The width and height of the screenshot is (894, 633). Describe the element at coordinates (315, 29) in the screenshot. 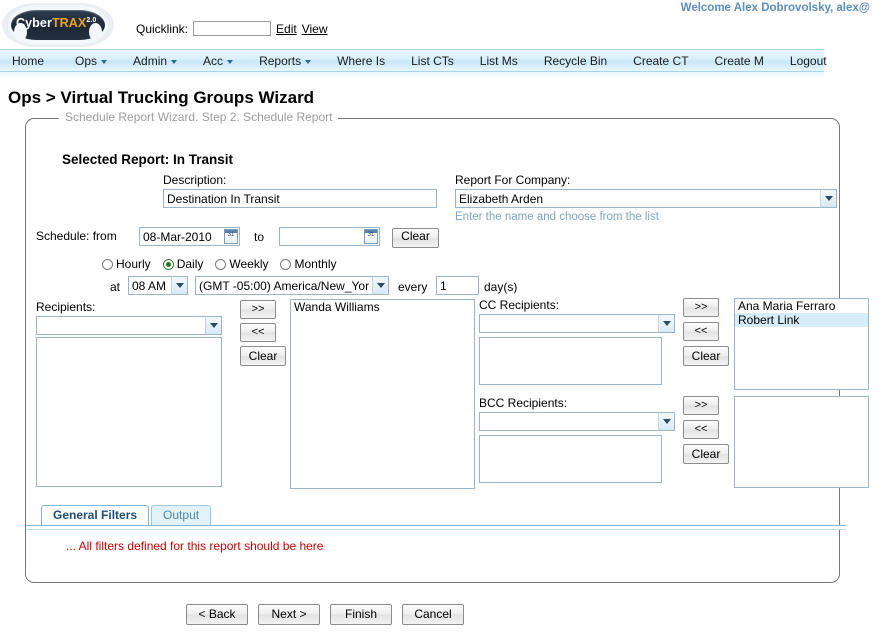

I see `quicklink-view-link: View` at that location.